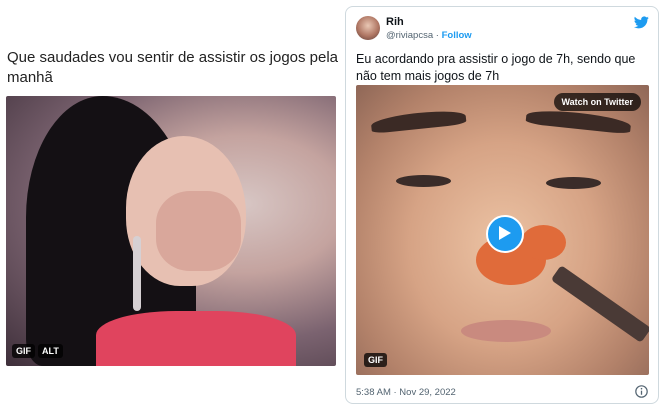 Image resolution: width=660 pixels, height=413 pixels. I want to click on lips-shape, so click(506, 331).